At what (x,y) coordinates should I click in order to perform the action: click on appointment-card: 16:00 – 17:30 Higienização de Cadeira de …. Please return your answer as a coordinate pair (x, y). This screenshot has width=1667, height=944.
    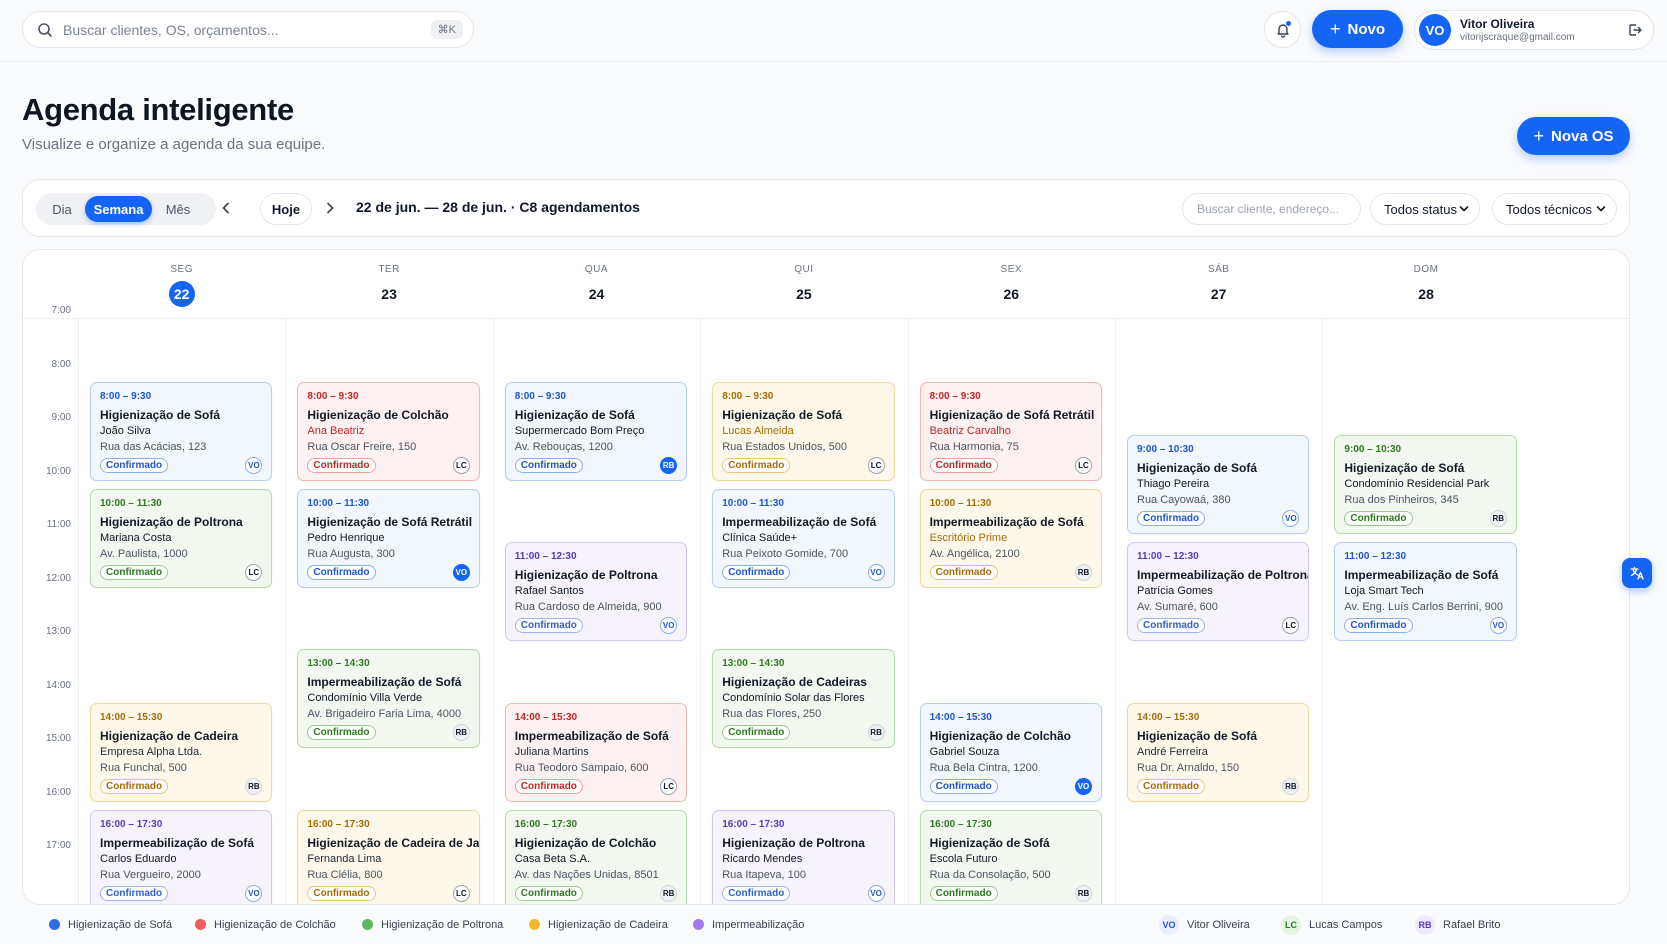
    Looking at the image, I should click on (388, 856).